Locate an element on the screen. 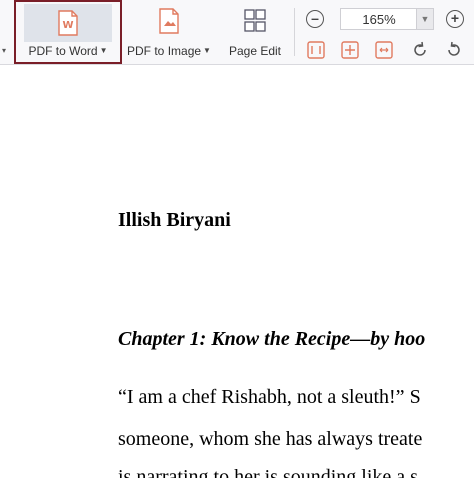  pdf-to-word-icon: W is located at coordinates (68, 23).